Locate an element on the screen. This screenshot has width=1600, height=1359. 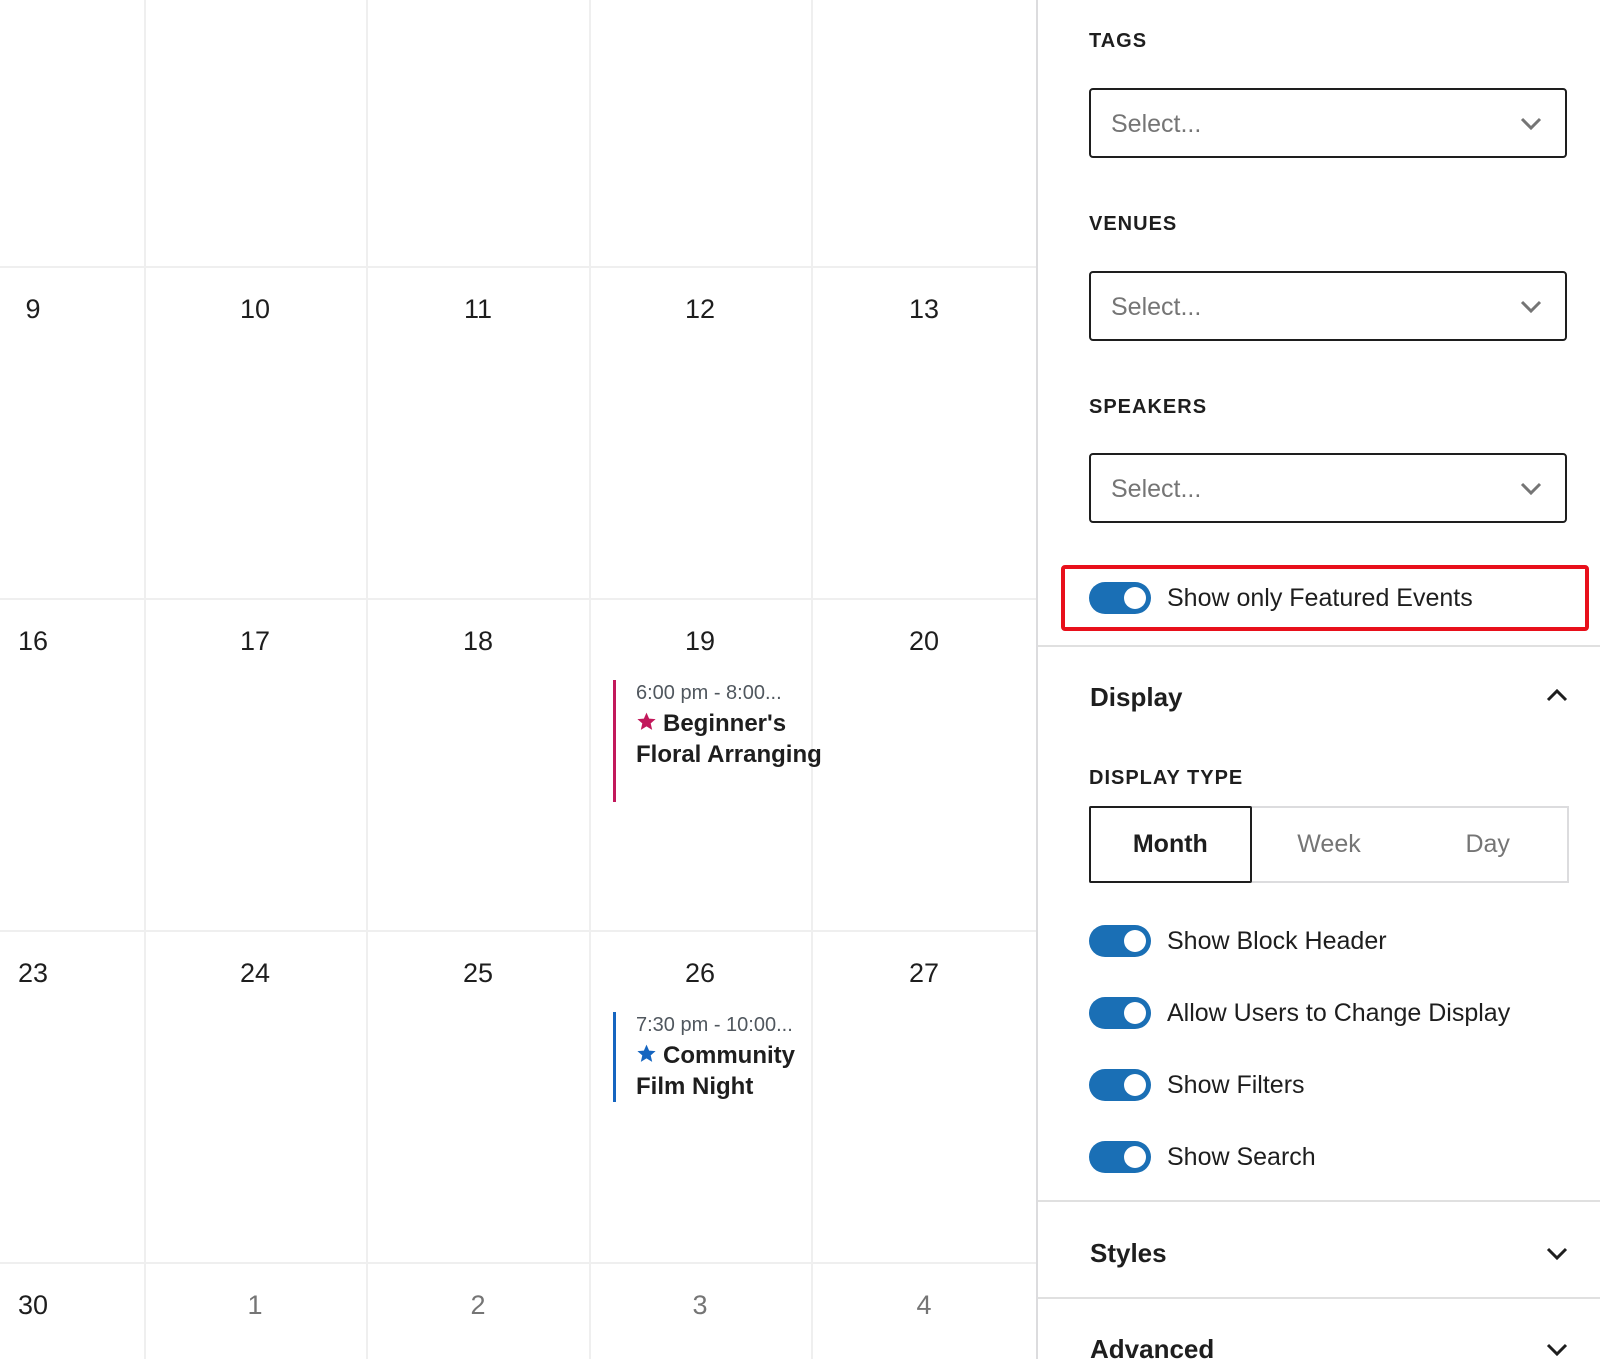
day-number: 10 is located at coordinates (255, 309).